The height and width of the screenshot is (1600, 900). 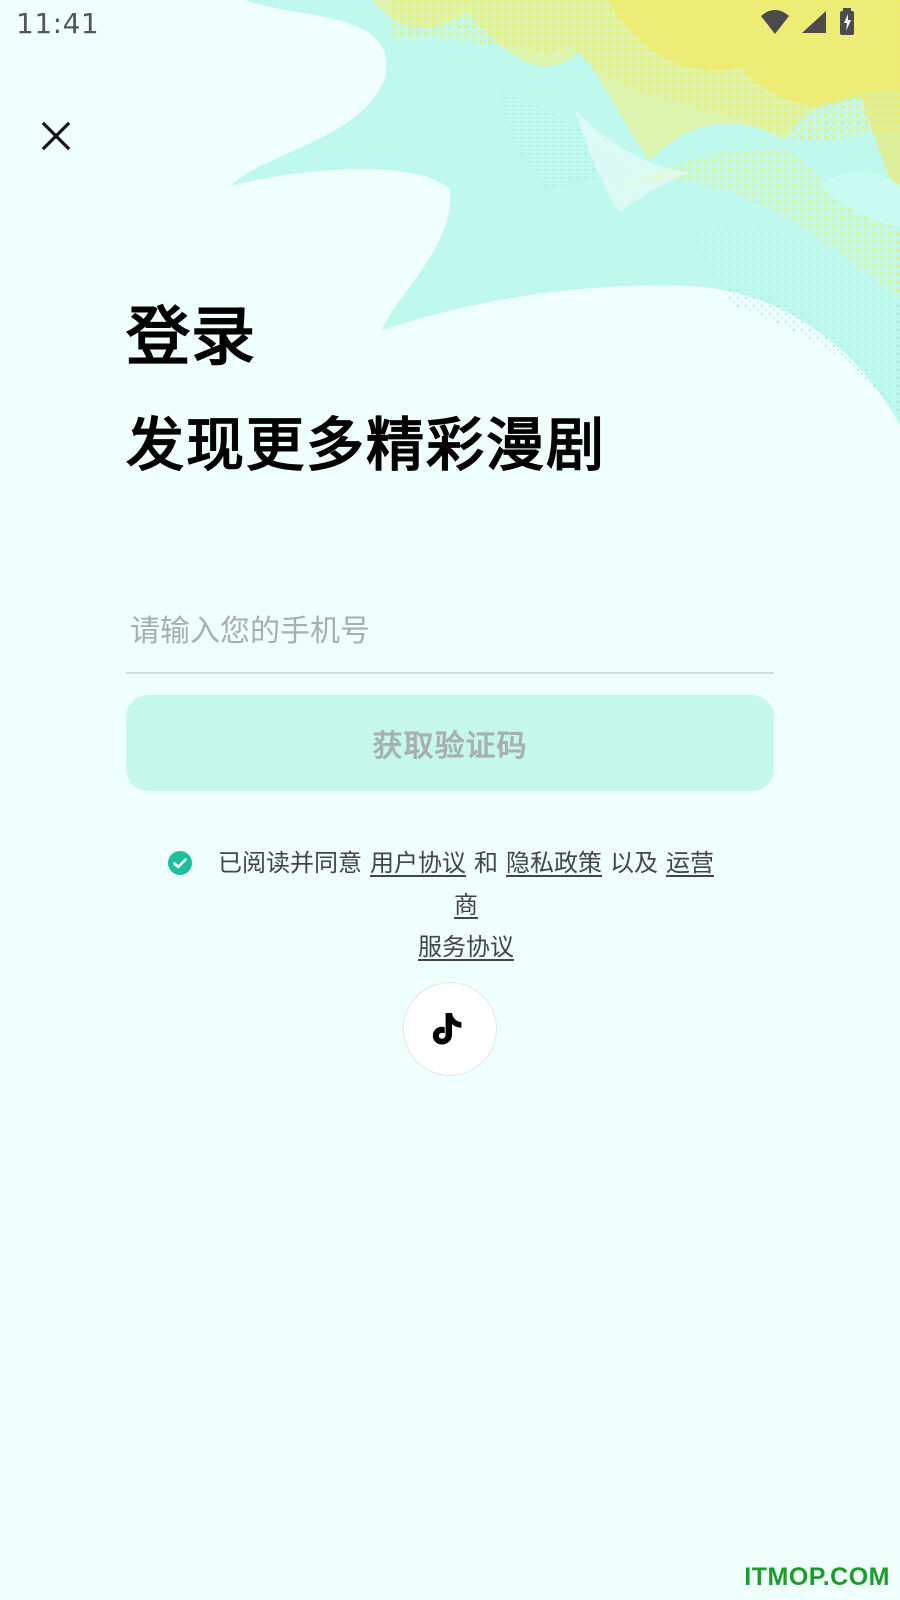 I want to click on close-icon, so click(x=56, y=136).